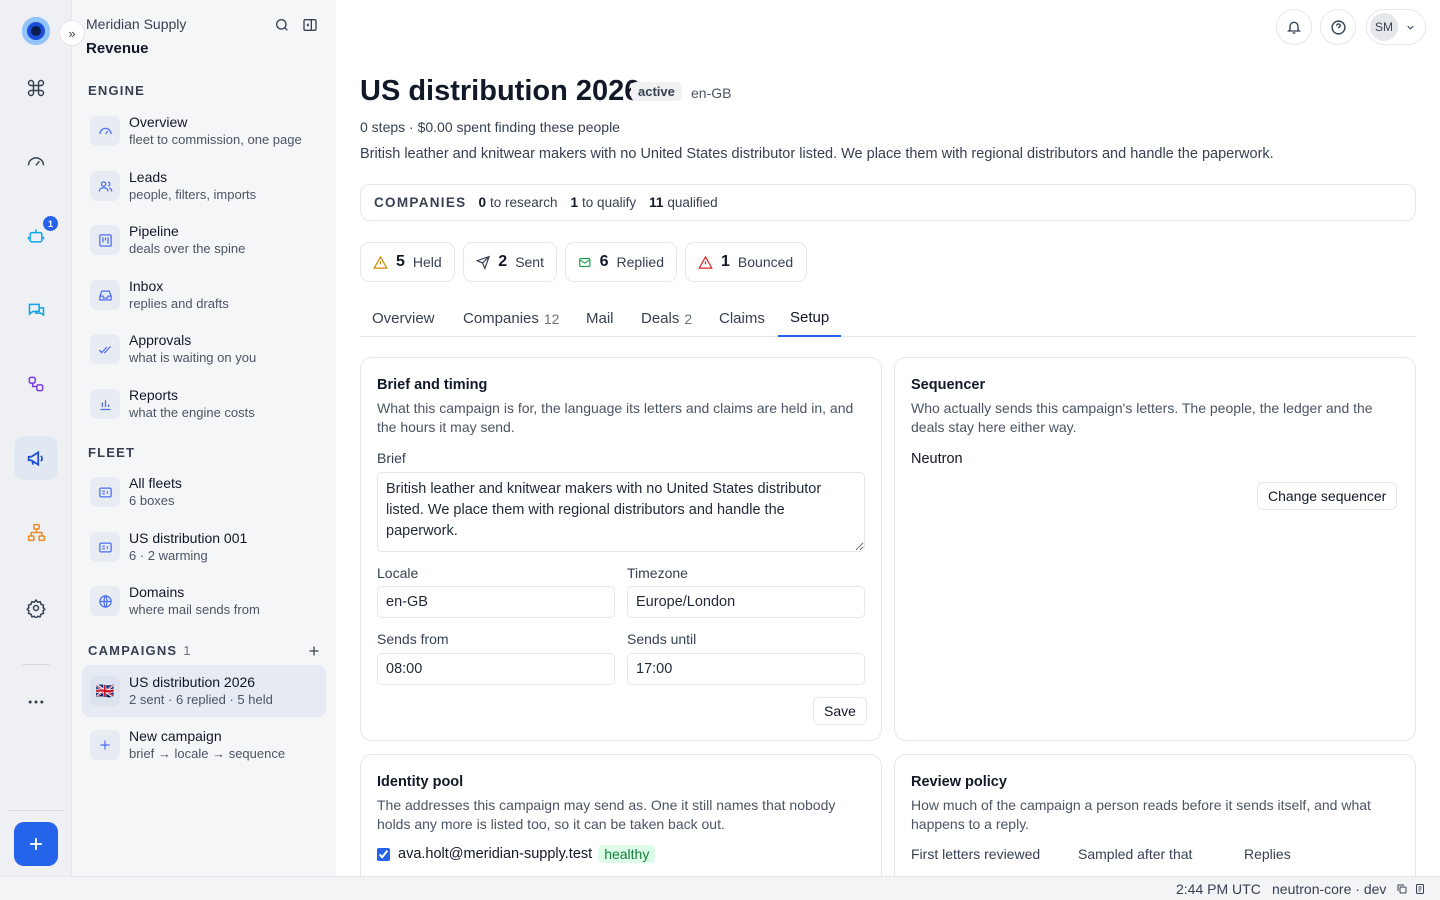  I want to click on tab-label: Setup, so click(810, 317).